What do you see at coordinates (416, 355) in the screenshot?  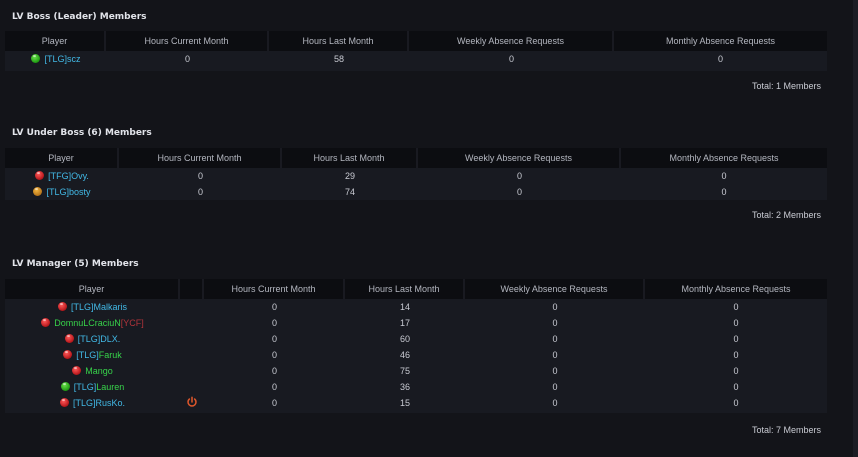 I see `table-row: [TLG]Faruk 0 46 0 0` at bounding box center [416, 355].